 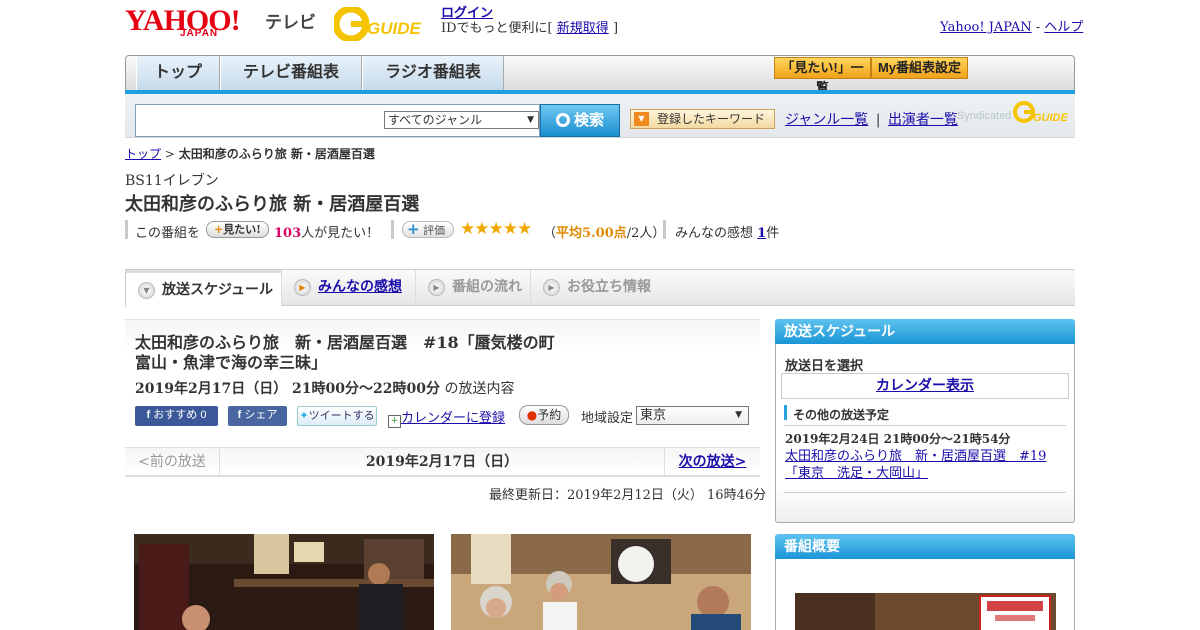 I want to click on program-thumbnail, so click(x=925, y=611).